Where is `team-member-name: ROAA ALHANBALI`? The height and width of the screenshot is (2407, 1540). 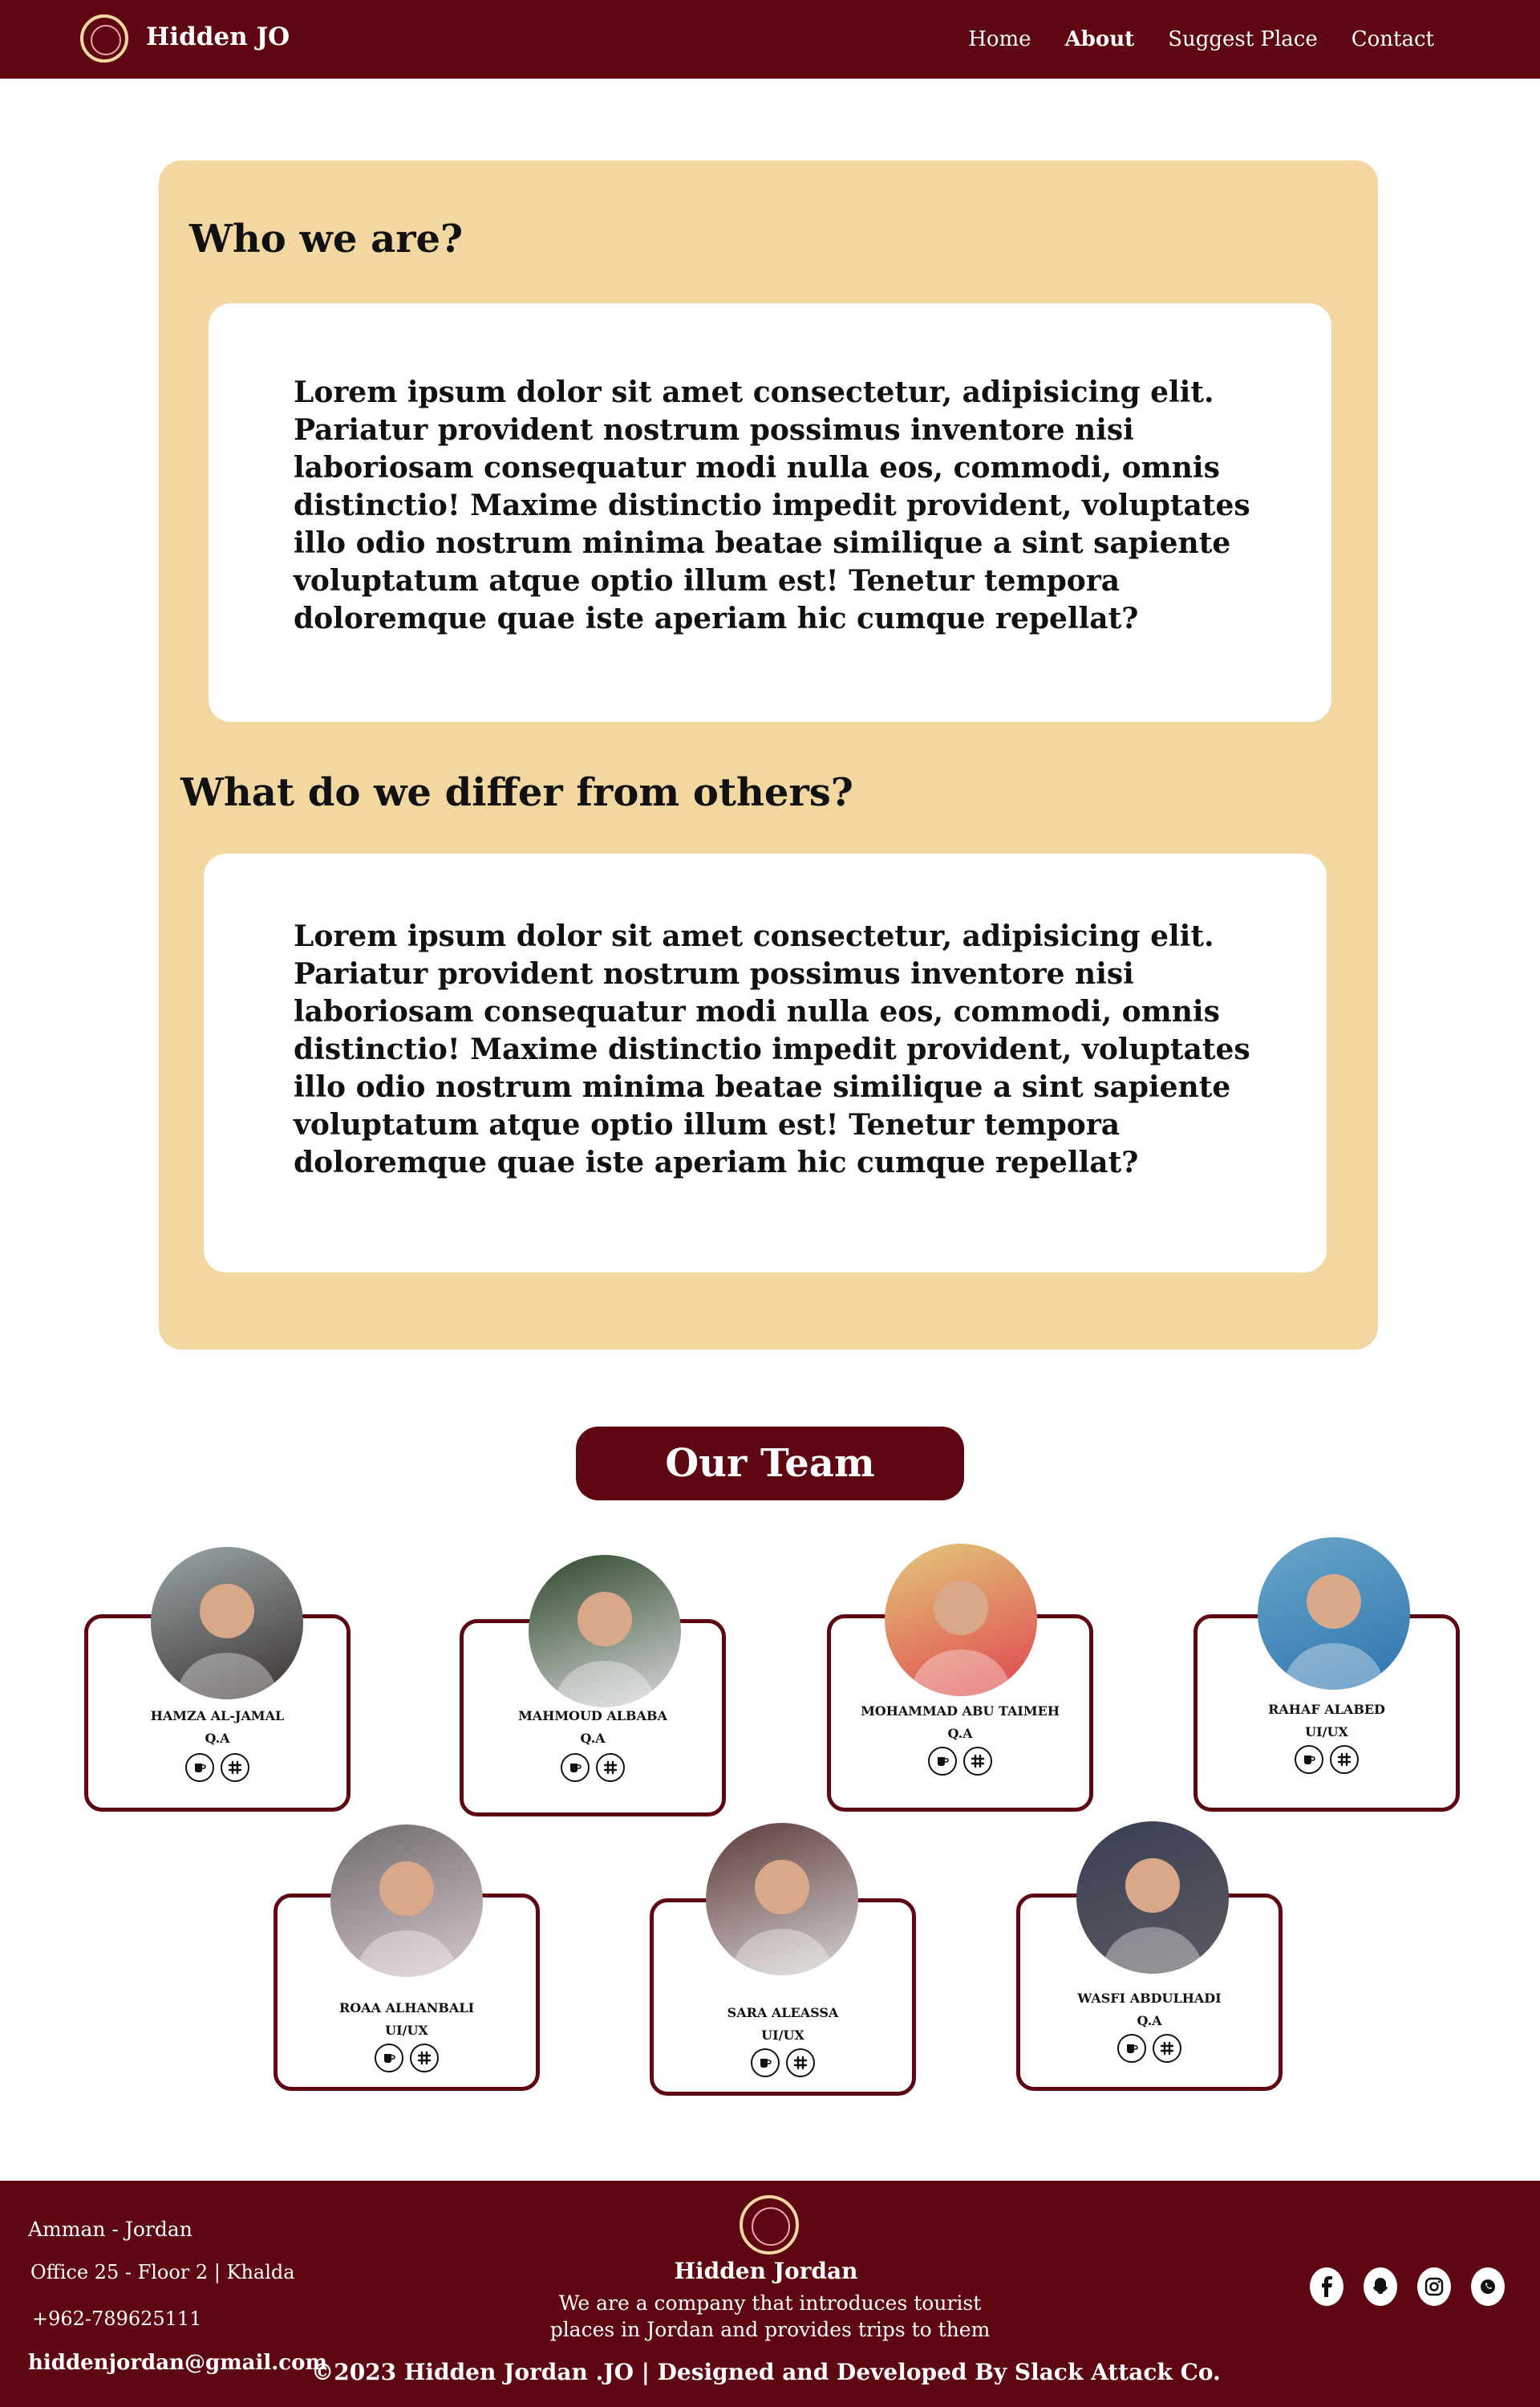 team-member-name: ROAA ALHANBALI is located at coordinates (406, 2008).